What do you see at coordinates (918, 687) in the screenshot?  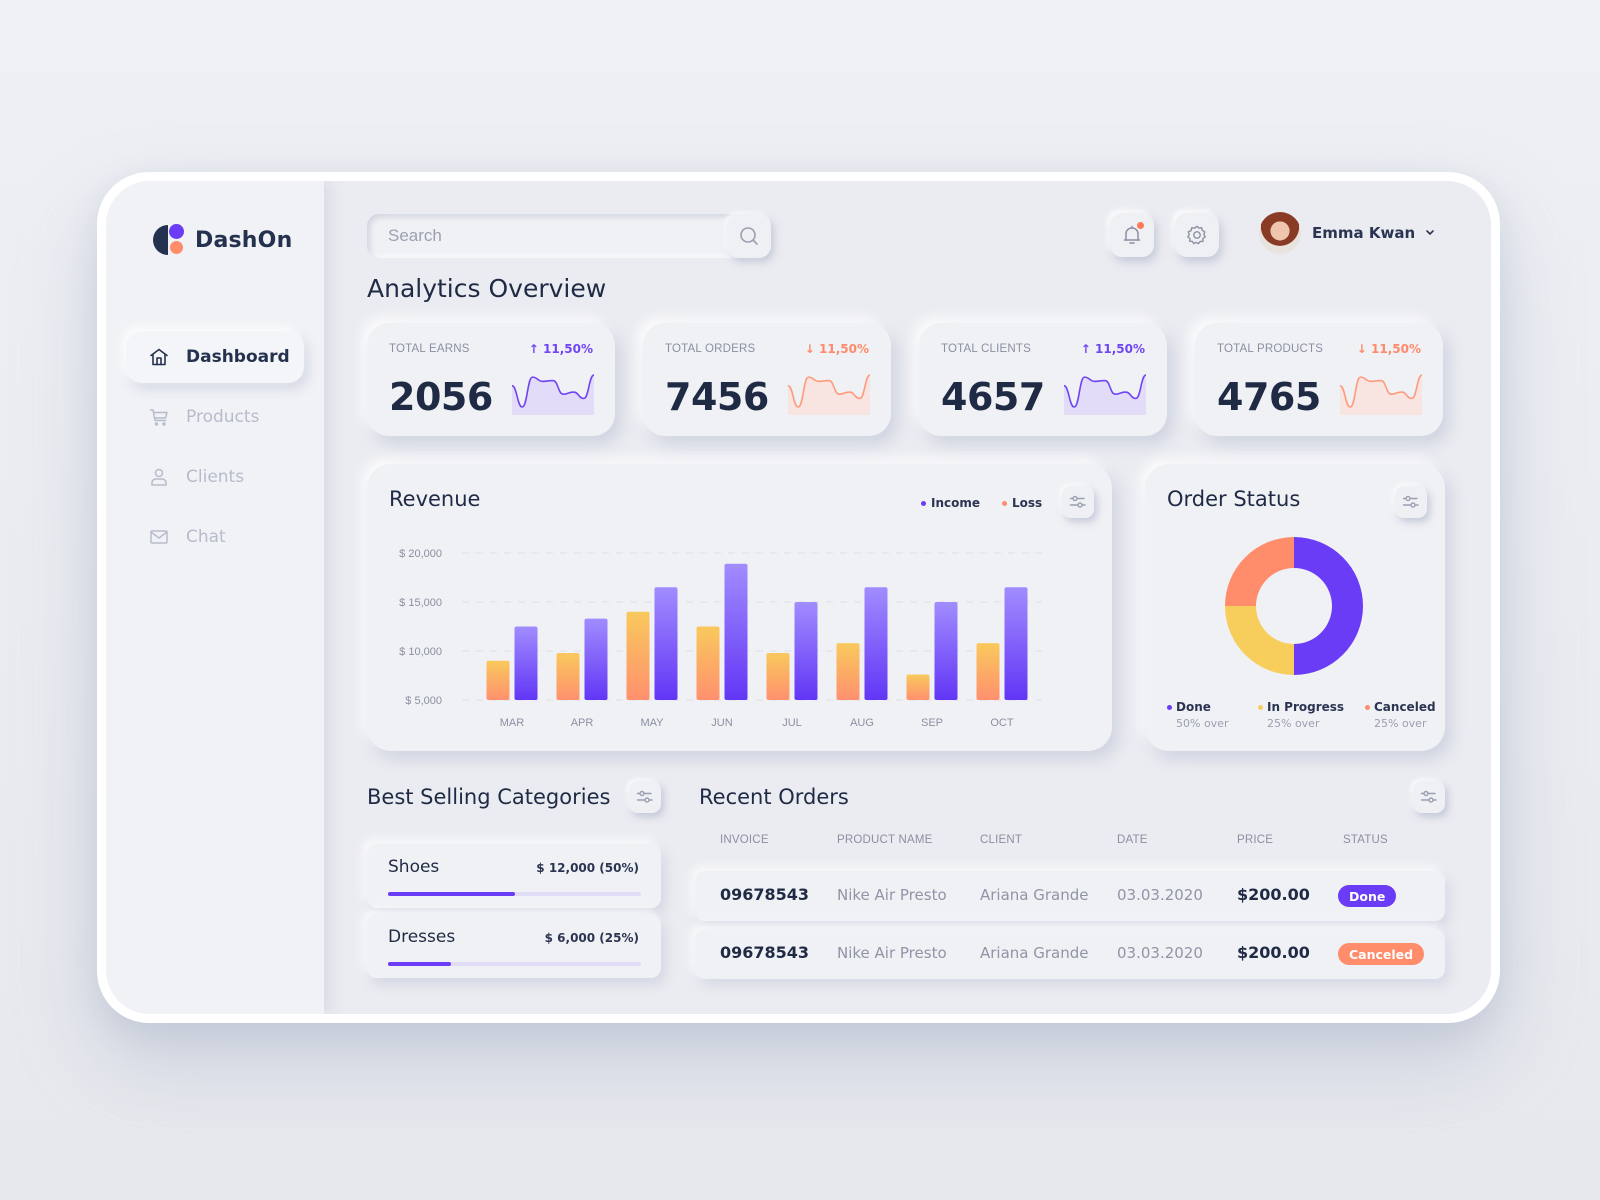 I see `bar-loss-sep` at bounding box center [918, 687].